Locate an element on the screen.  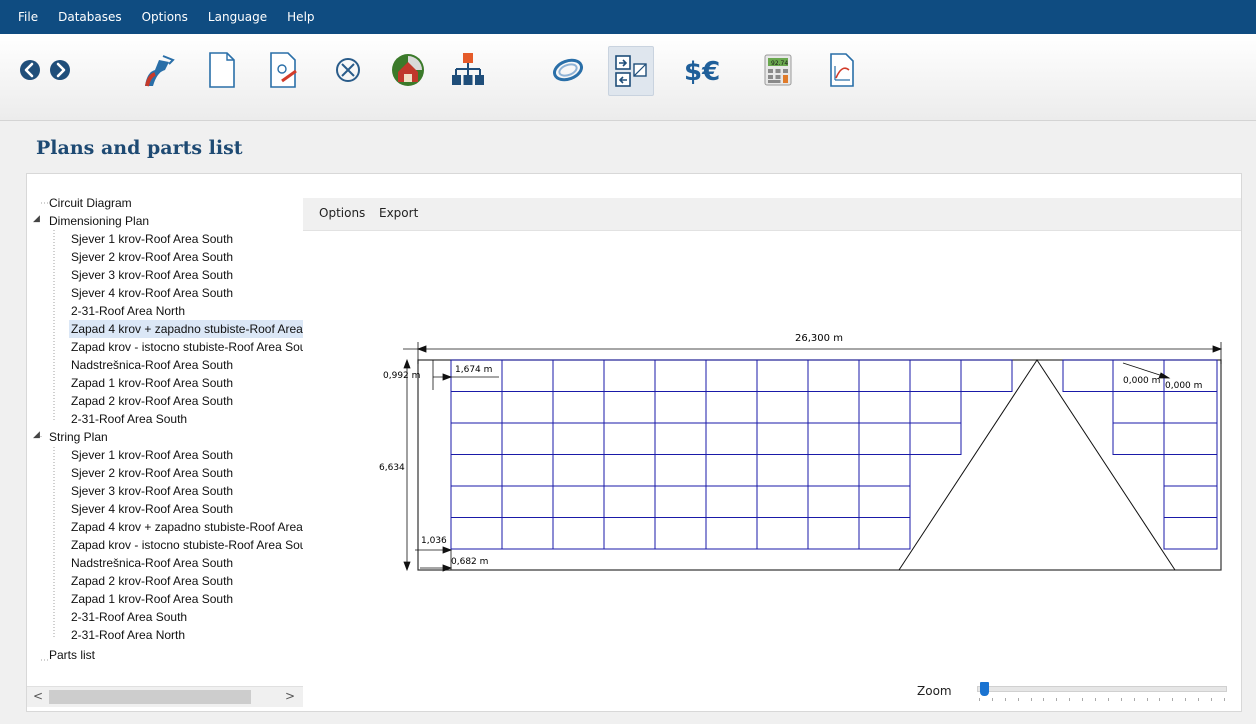
new-document-icon is located at coordinates (222, 70).